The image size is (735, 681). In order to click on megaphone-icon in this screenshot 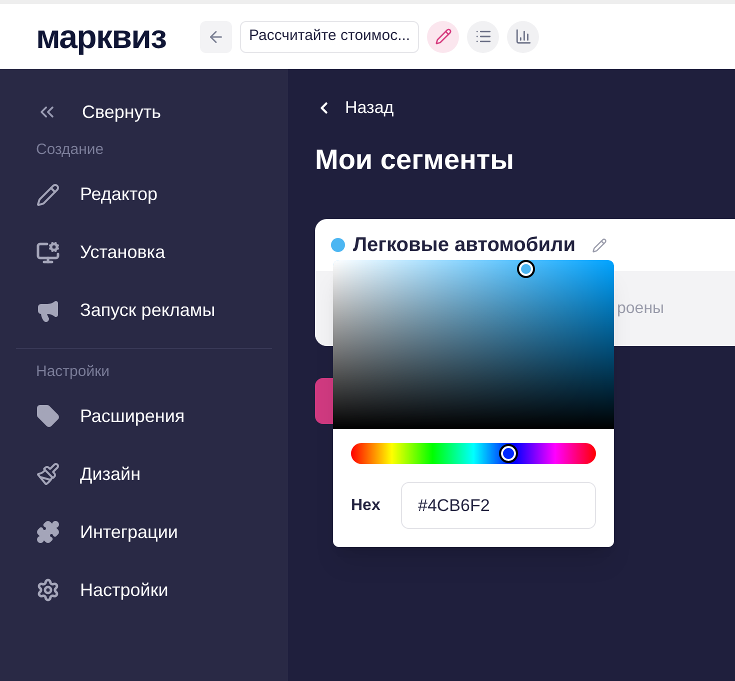, I will do `click(48, 310)`.